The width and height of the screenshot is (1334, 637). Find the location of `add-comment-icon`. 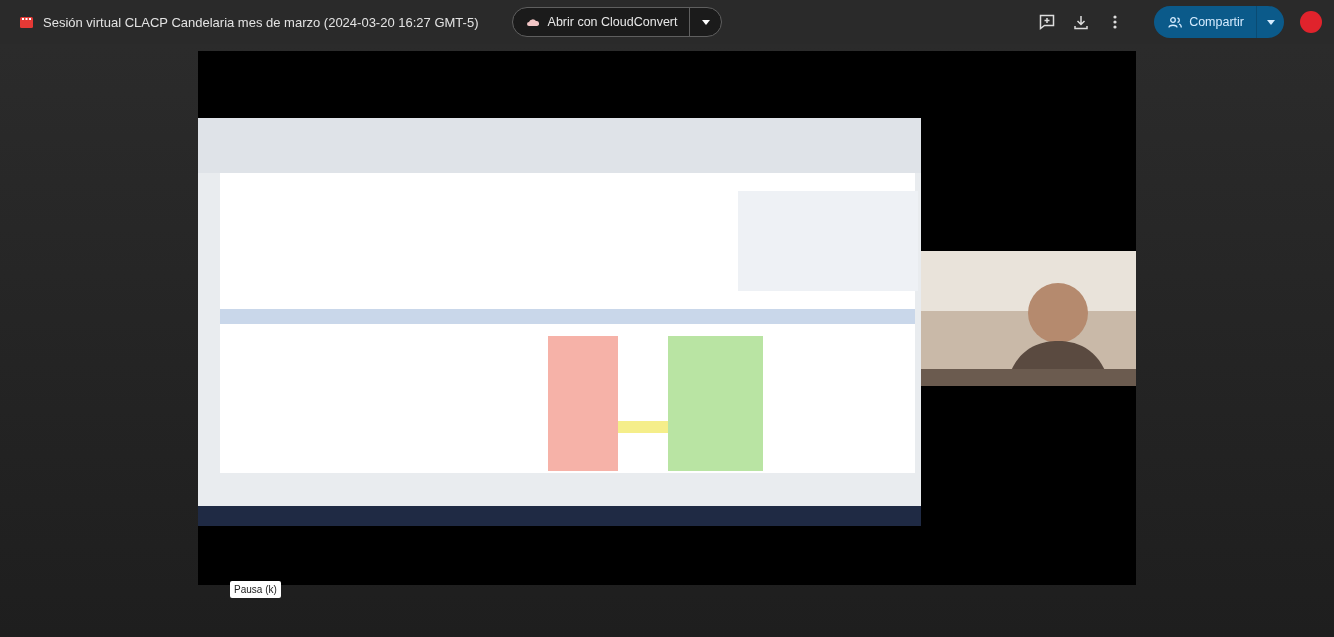

add-comment-icon is located at coordinates (1047, 22).